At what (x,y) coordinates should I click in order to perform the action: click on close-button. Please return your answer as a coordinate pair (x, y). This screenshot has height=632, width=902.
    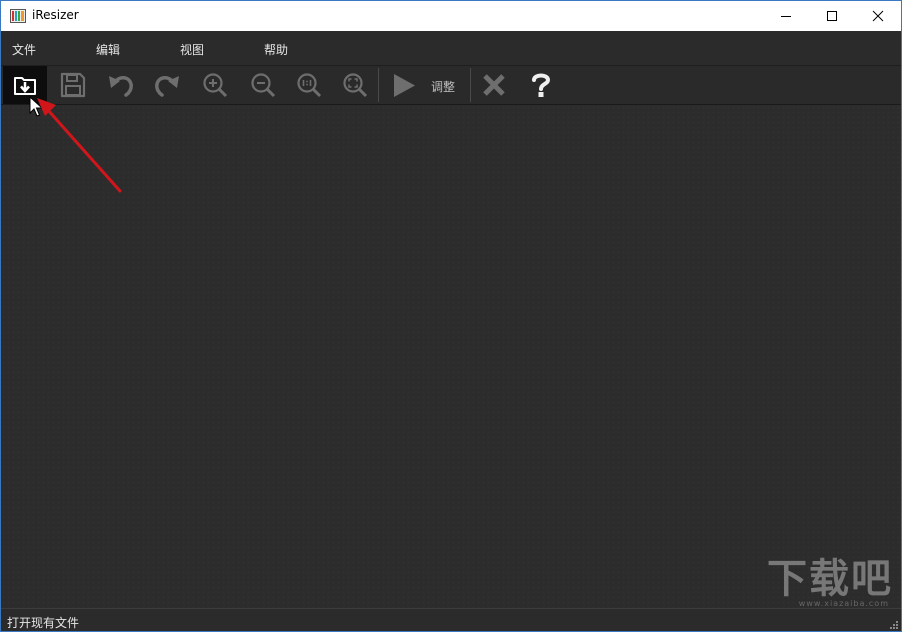
    Looking at the image, I should click on (878, 16).